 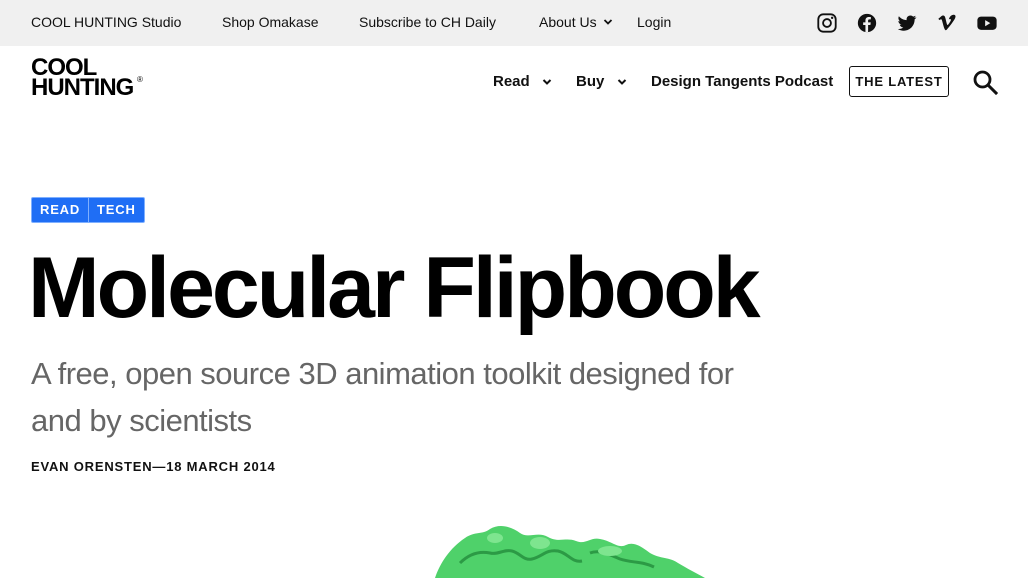 I want to click on studio-link: COOL HUNTING Studio, so click(x=106, y=22).